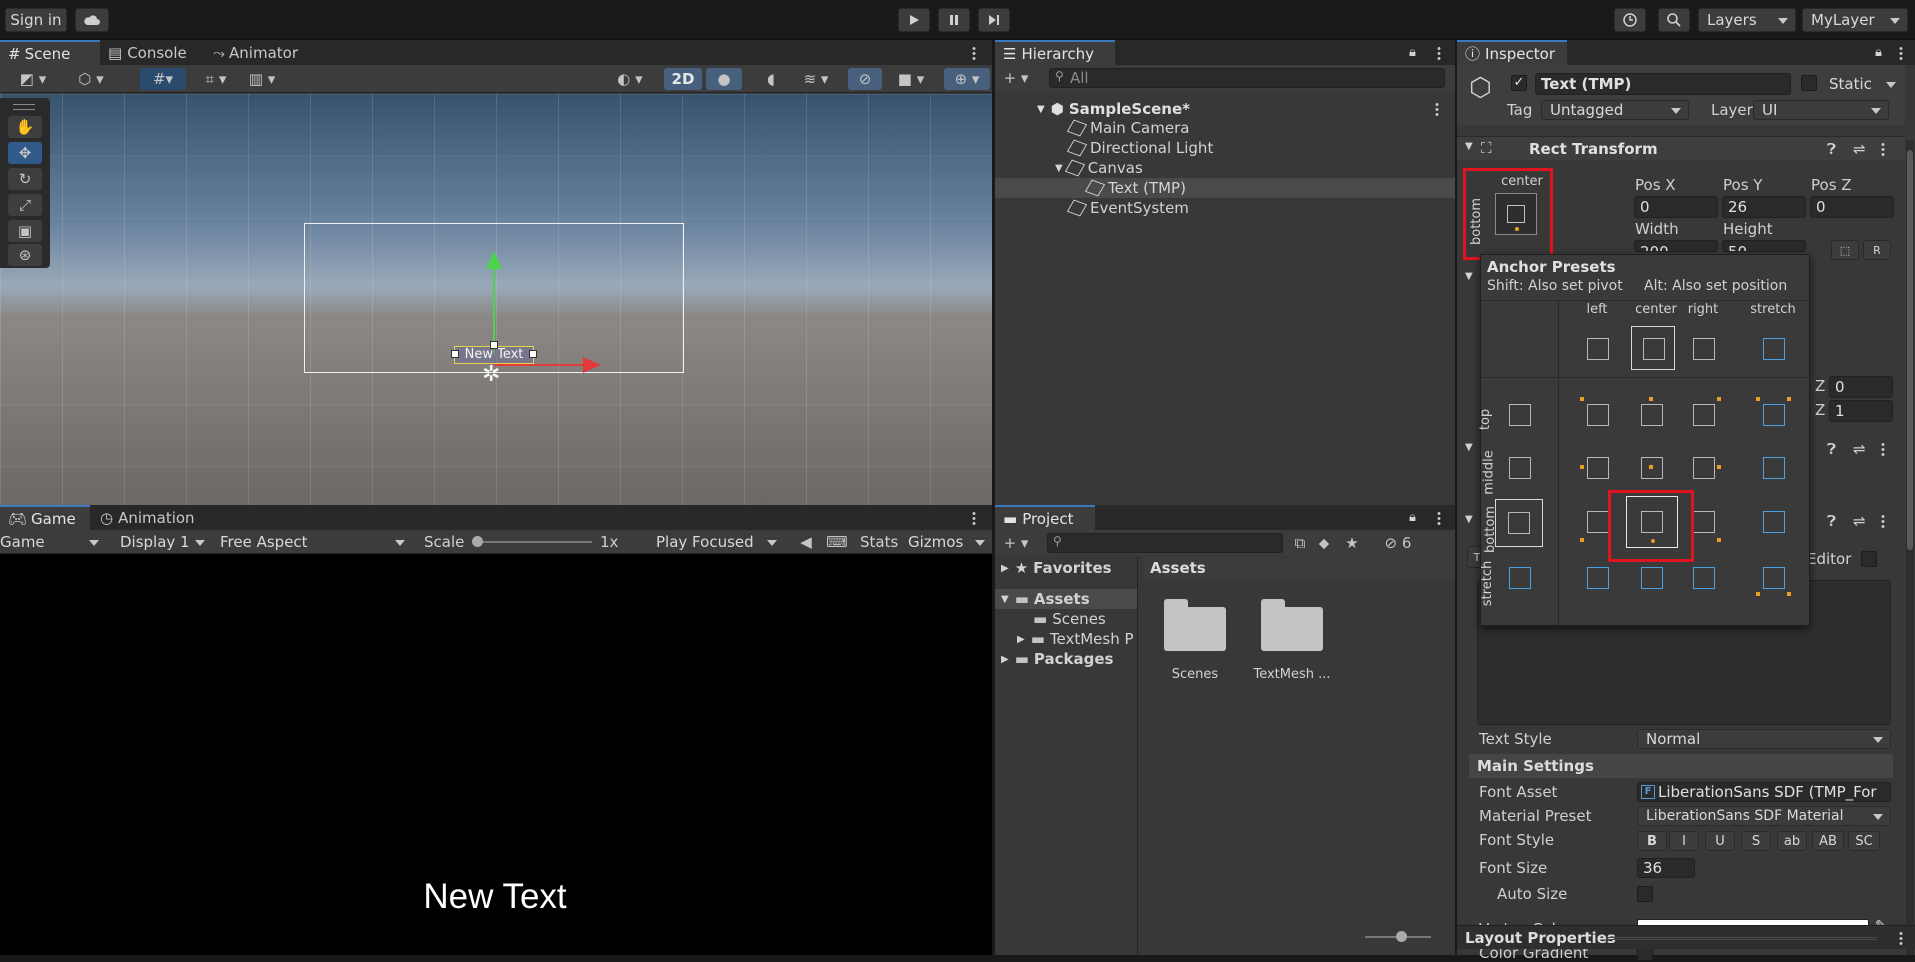 The width and height of the screenshot is (1915, 962). I want to click on hidden-objects-icon: ⊘, so click(865, 79).